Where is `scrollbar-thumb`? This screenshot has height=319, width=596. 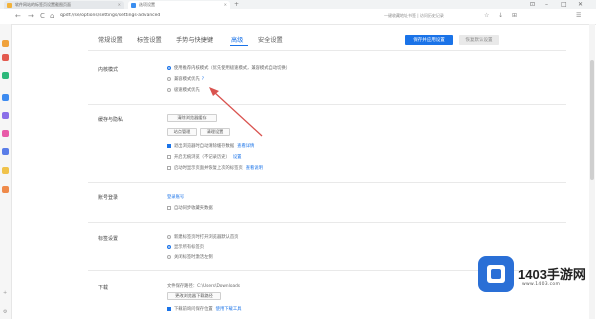 scrollbar-thumb is located at coordinates (592, 120).